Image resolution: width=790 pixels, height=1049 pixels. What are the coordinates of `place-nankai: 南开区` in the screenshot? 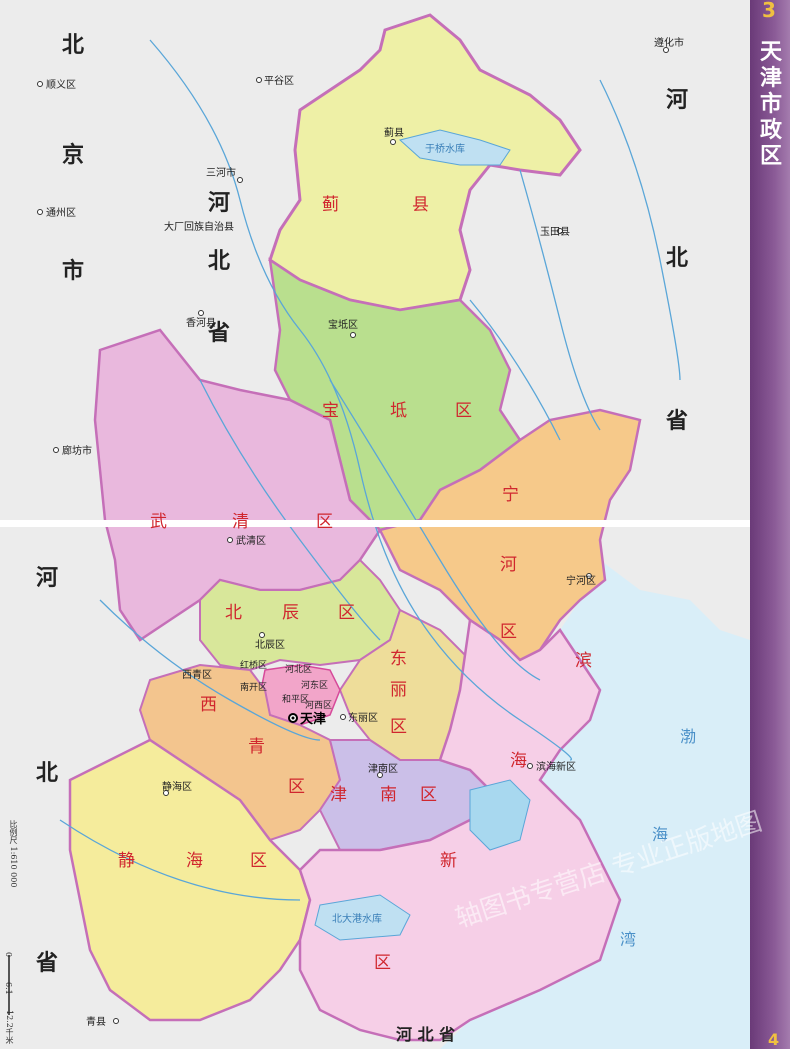 It's located at (253, 687).